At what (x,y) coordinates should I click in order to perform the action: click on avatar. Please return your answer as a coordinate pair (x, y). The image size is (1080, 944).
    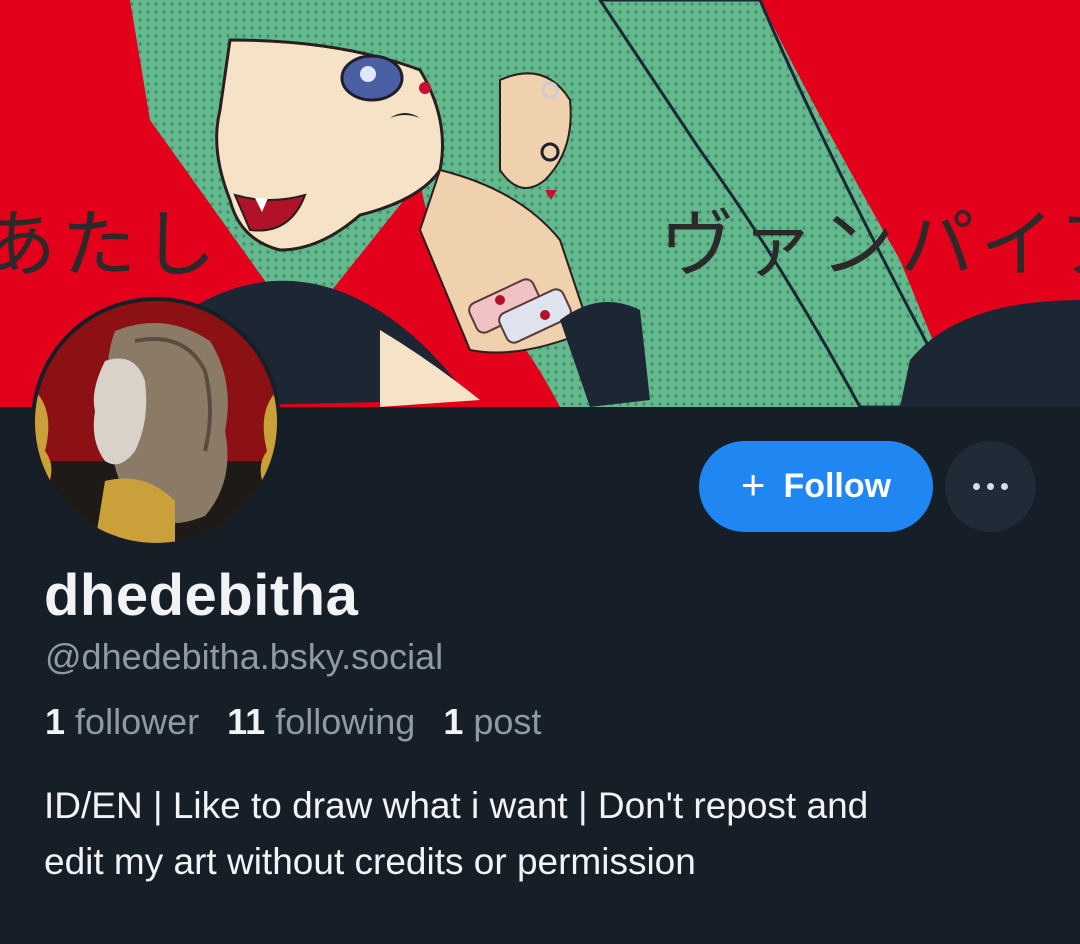
    Looking at the image, I should click on (156, 422).